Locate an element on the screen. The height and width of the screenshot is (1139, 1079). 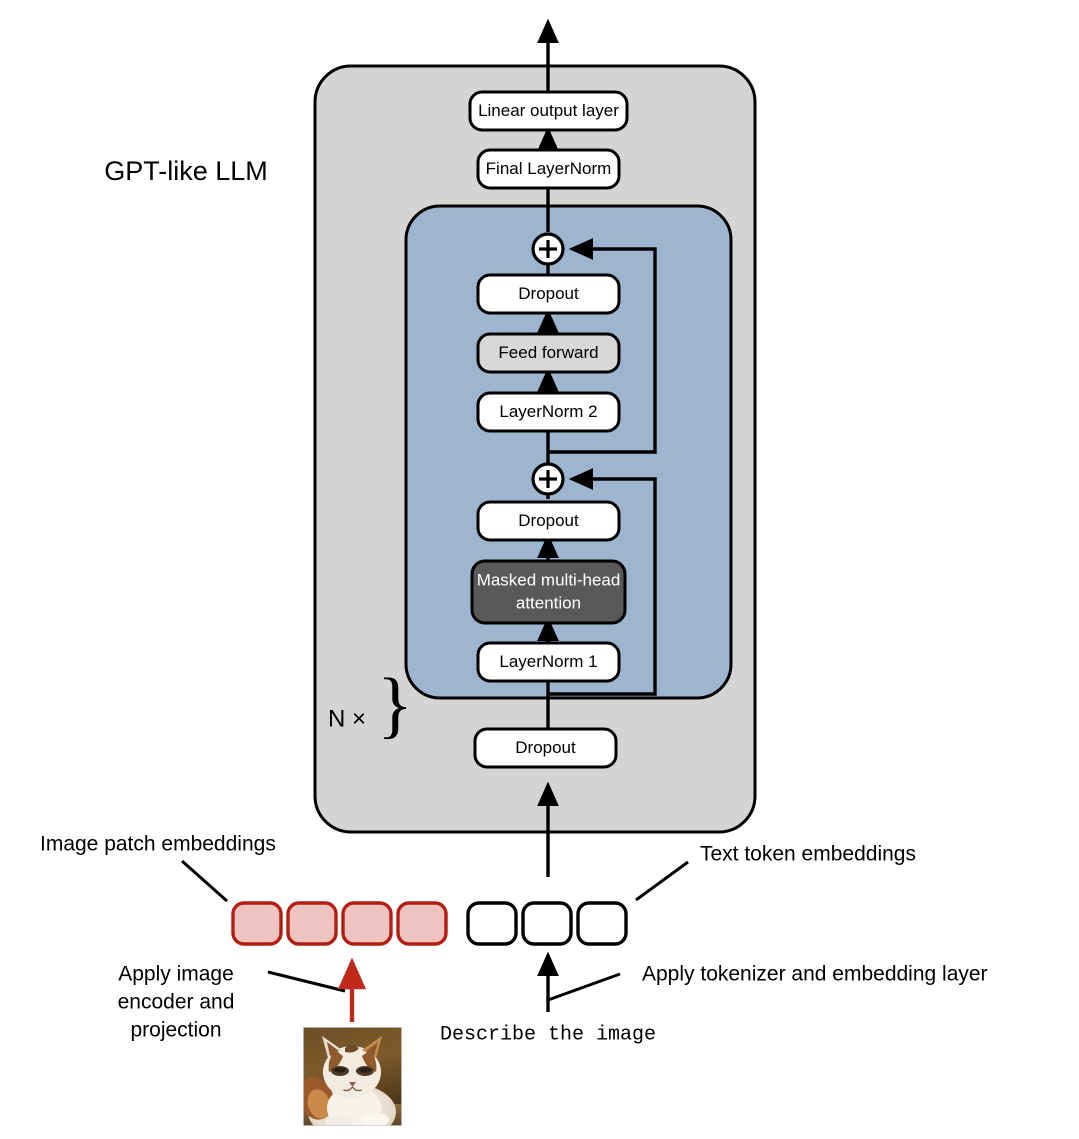
block-linear-output-layer: Linear output layer is located at coordinates (548, 111).